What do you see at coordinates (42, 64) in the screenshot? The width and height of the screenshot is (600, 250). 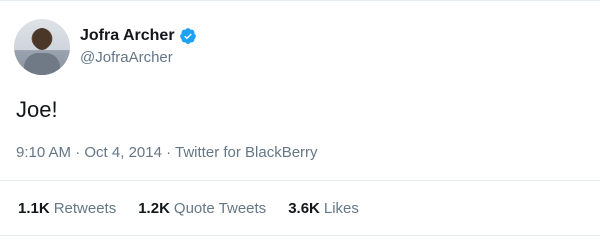 I see `avatar-body-shape` at bounding box center [42, 64].